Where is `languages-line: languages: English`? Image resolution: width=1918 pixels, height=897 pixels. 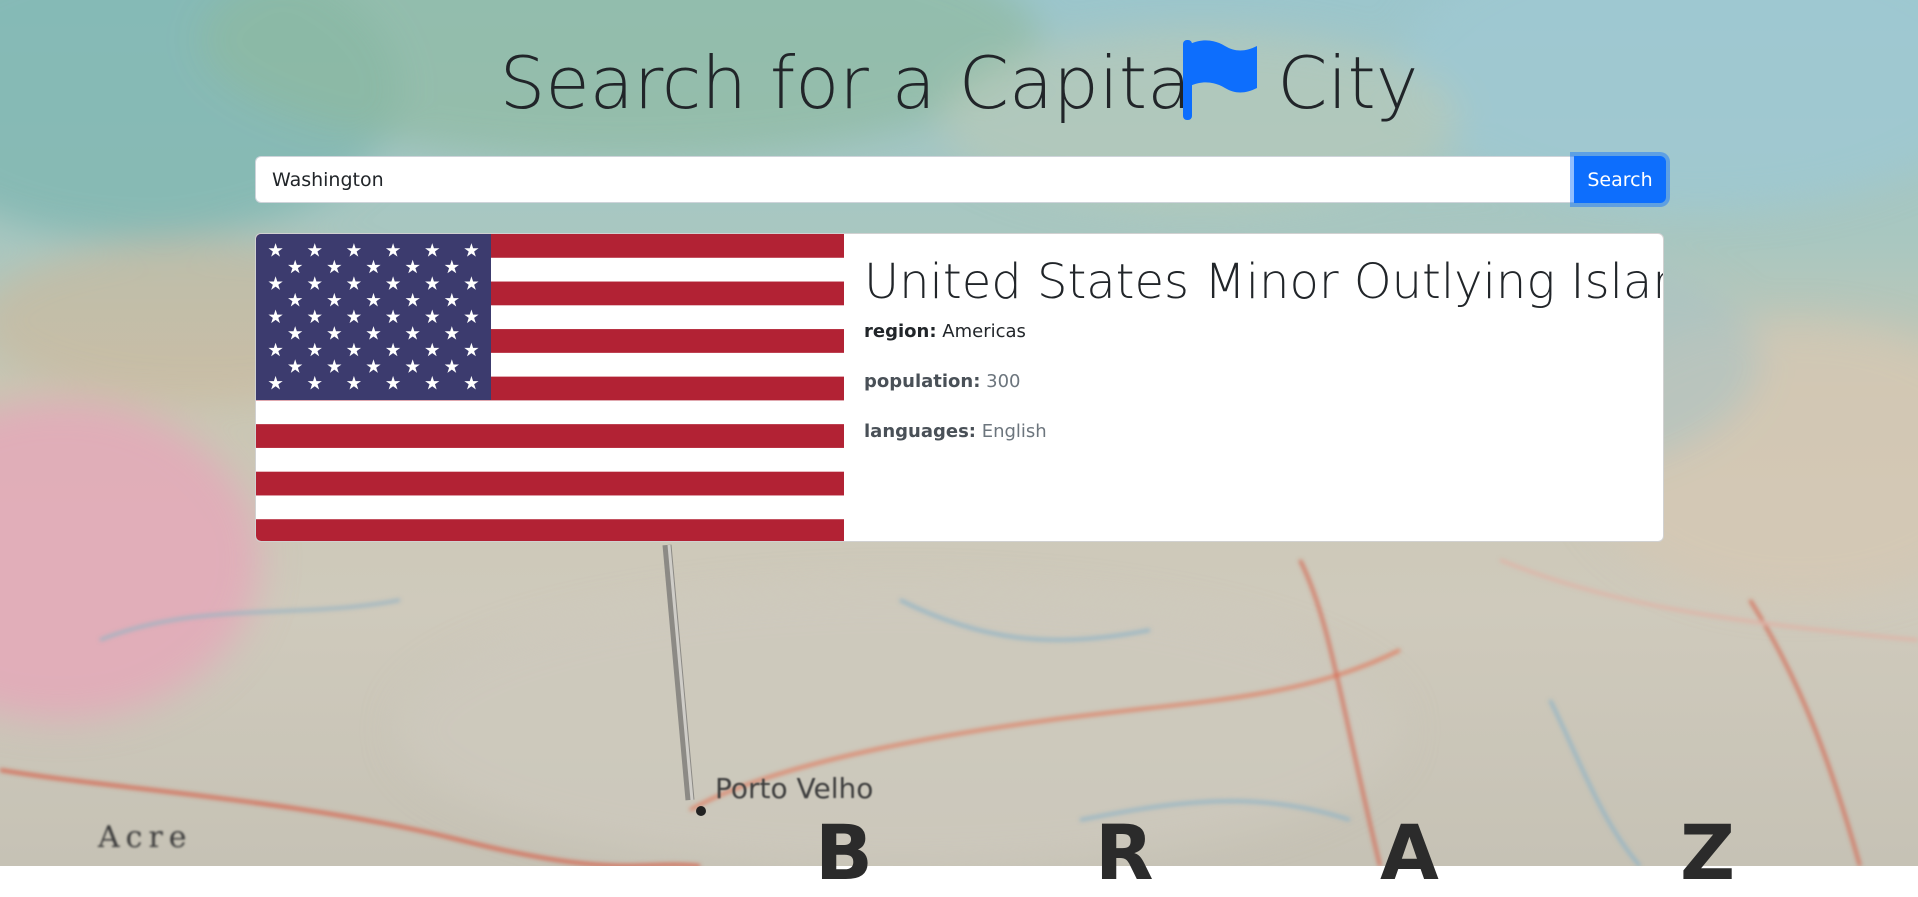 languages-line: languages: English is located at coordinates (1263, 432).